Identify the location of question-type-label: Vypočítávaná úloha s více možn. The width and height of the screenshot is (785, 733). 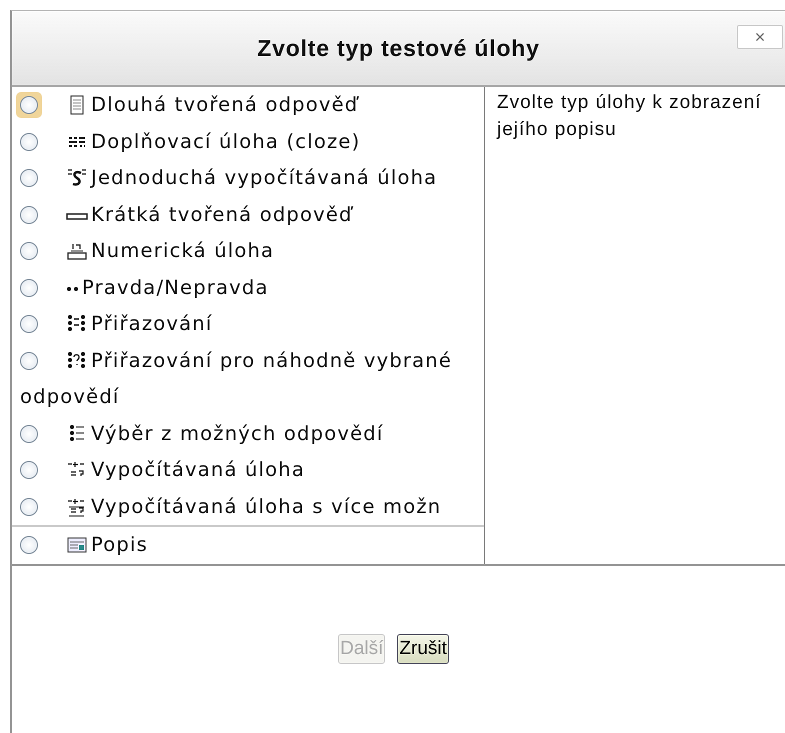
(252, 506).